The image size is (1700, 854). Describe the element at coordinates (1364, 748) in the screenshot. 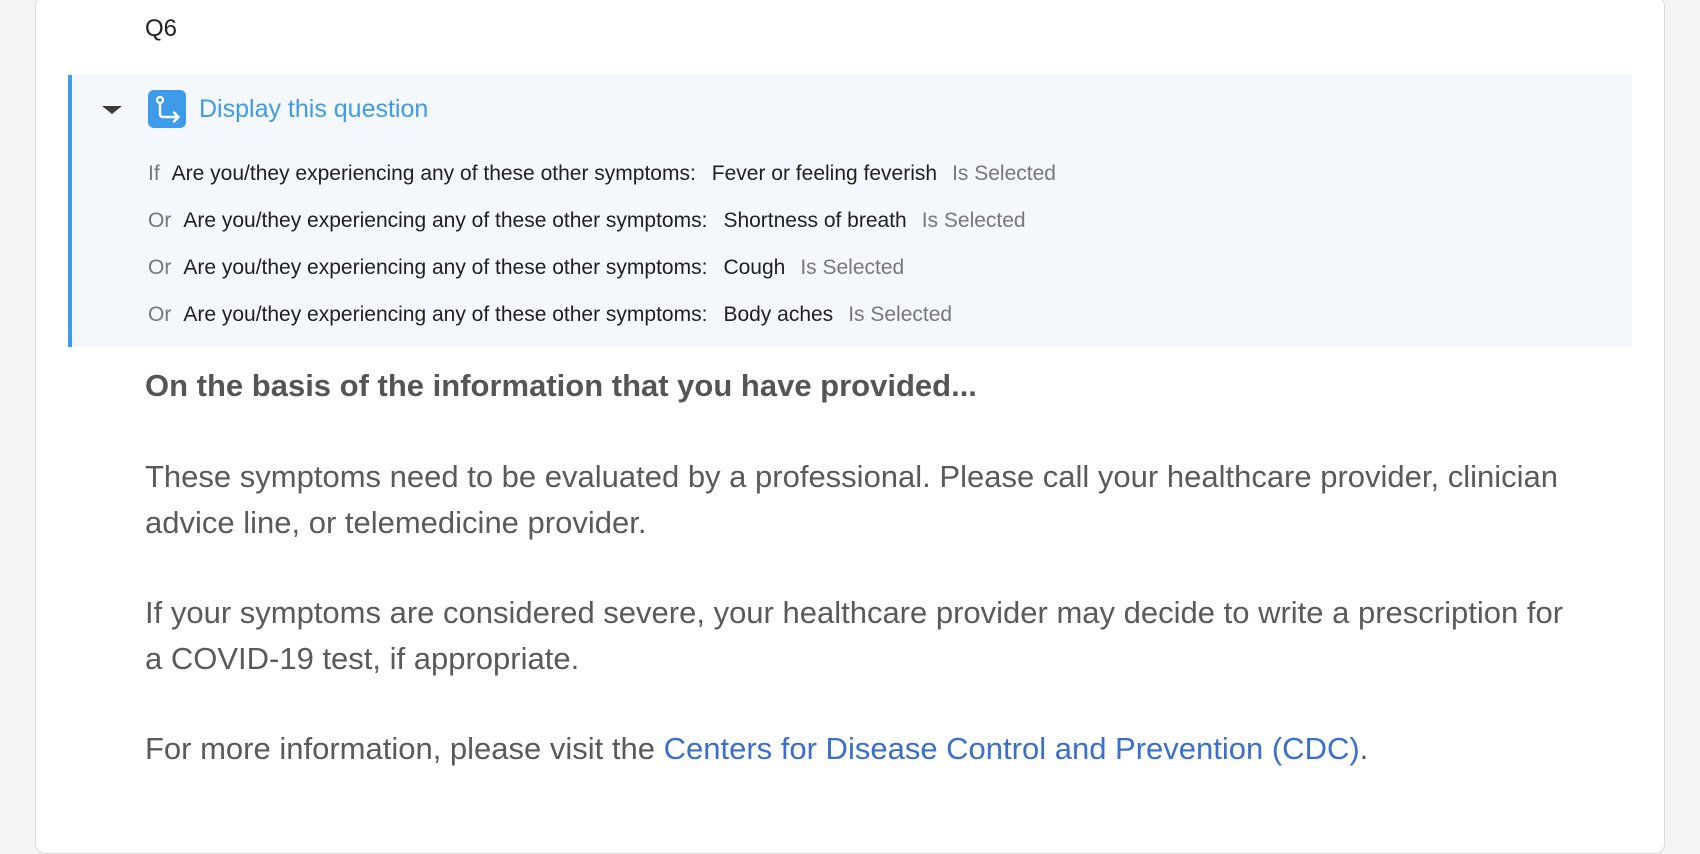

I see `more-info-period: .` at that location.